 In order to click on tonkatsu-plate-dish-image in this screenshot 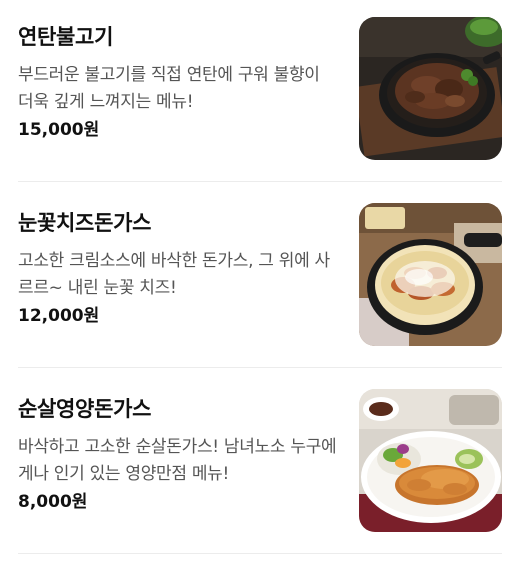, I will do `click(430, 460)`.